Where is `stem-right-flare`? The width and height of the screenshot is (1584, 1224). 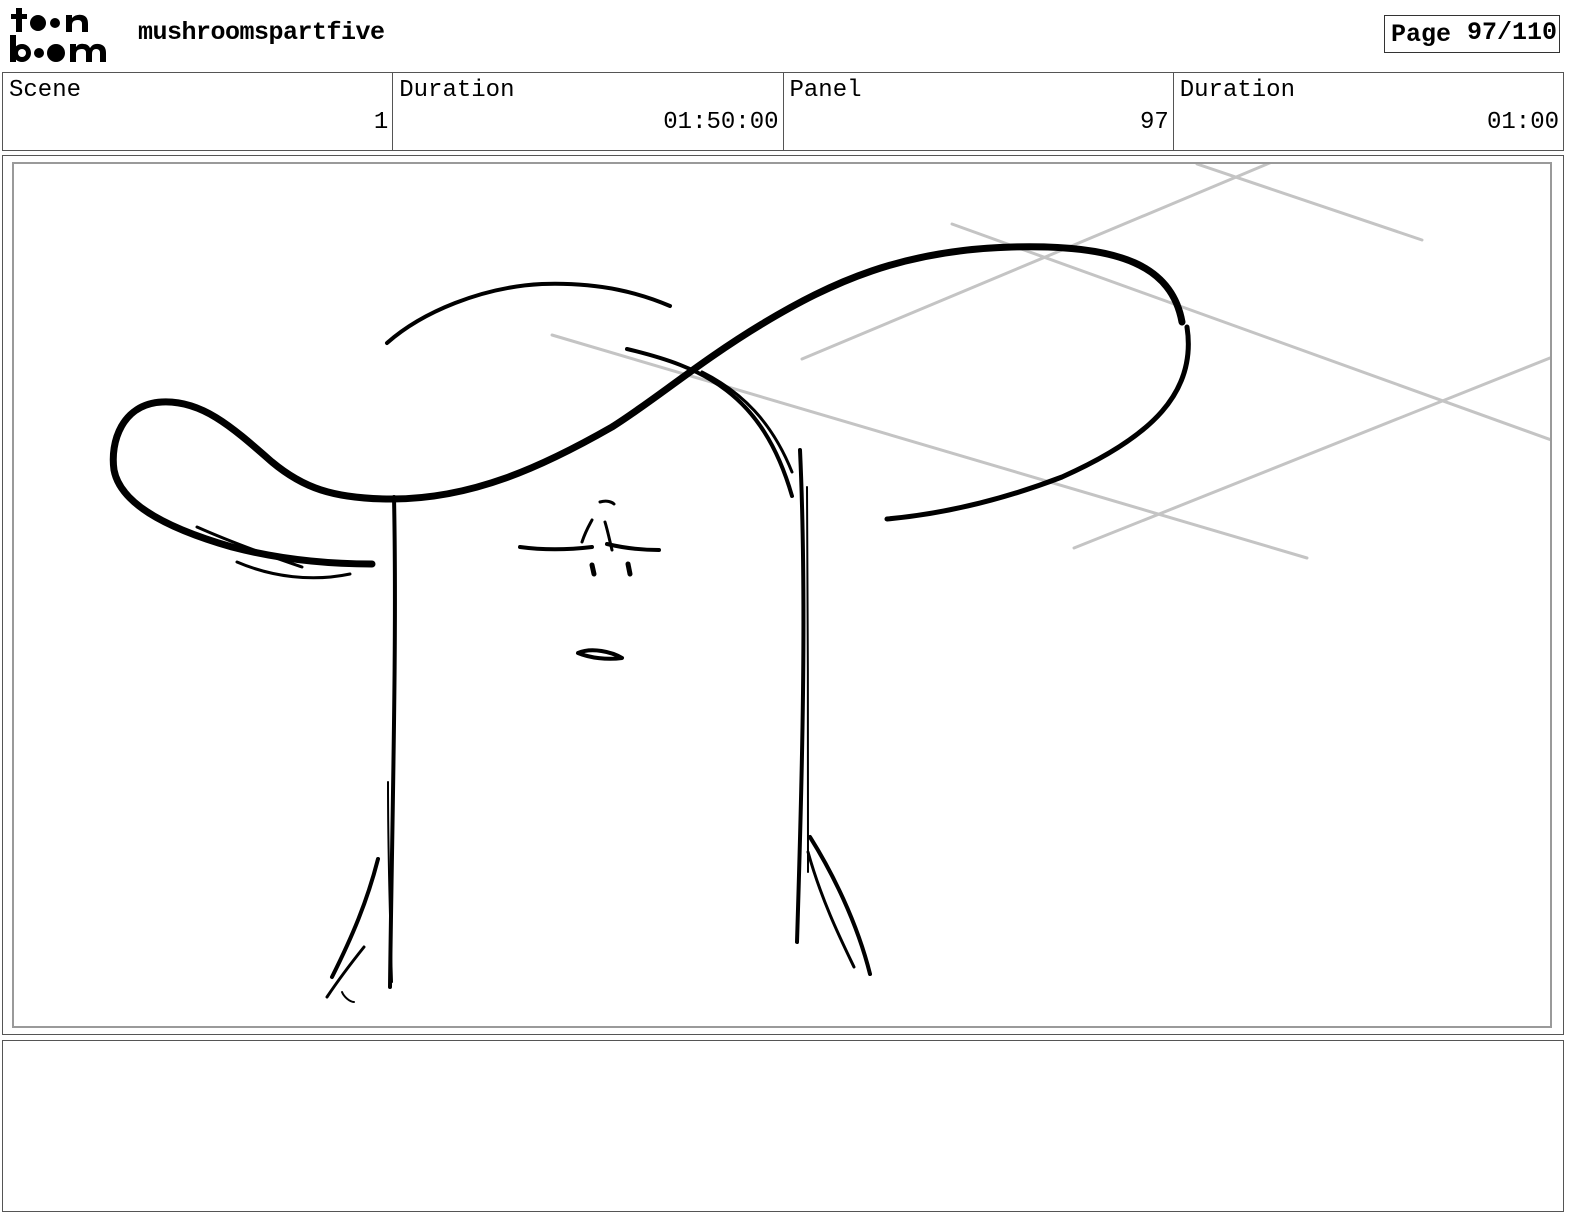
stem-right-flare is located at coordinates (840, 905).